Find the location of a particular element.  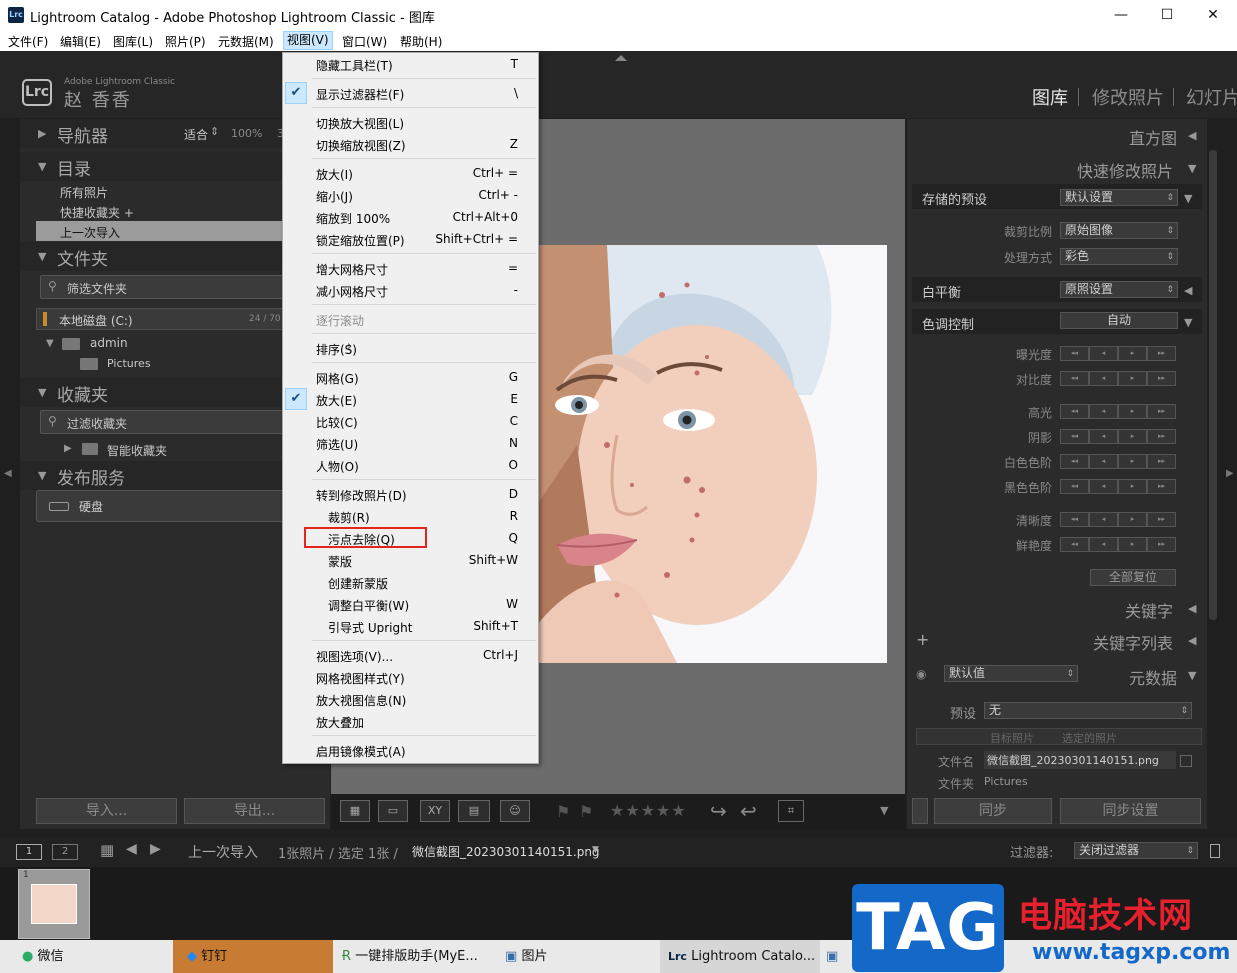

collection-search-input: ⚲ 过滤收藏夹 is located at coordinates (165, 422).